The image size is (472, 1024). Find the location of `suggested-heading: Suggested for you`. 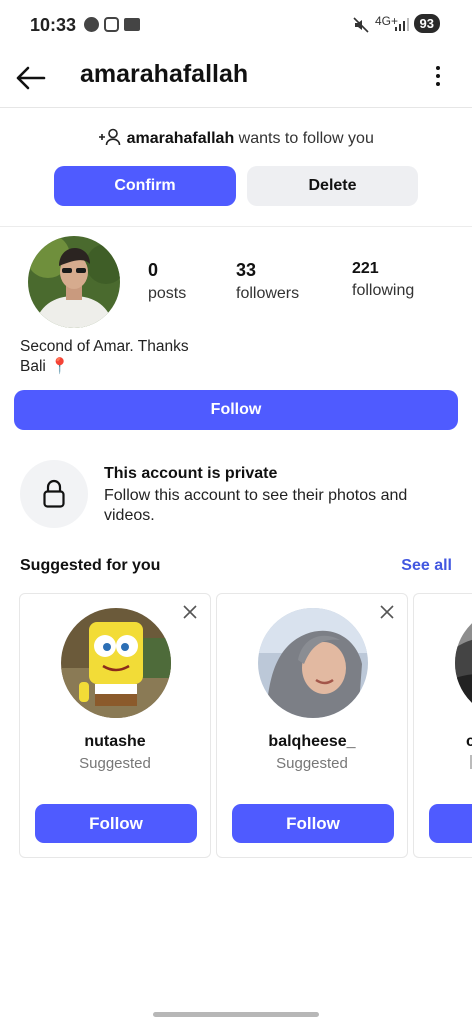

suggested-heading: Suggested for you is located at coordinates (90, 565).